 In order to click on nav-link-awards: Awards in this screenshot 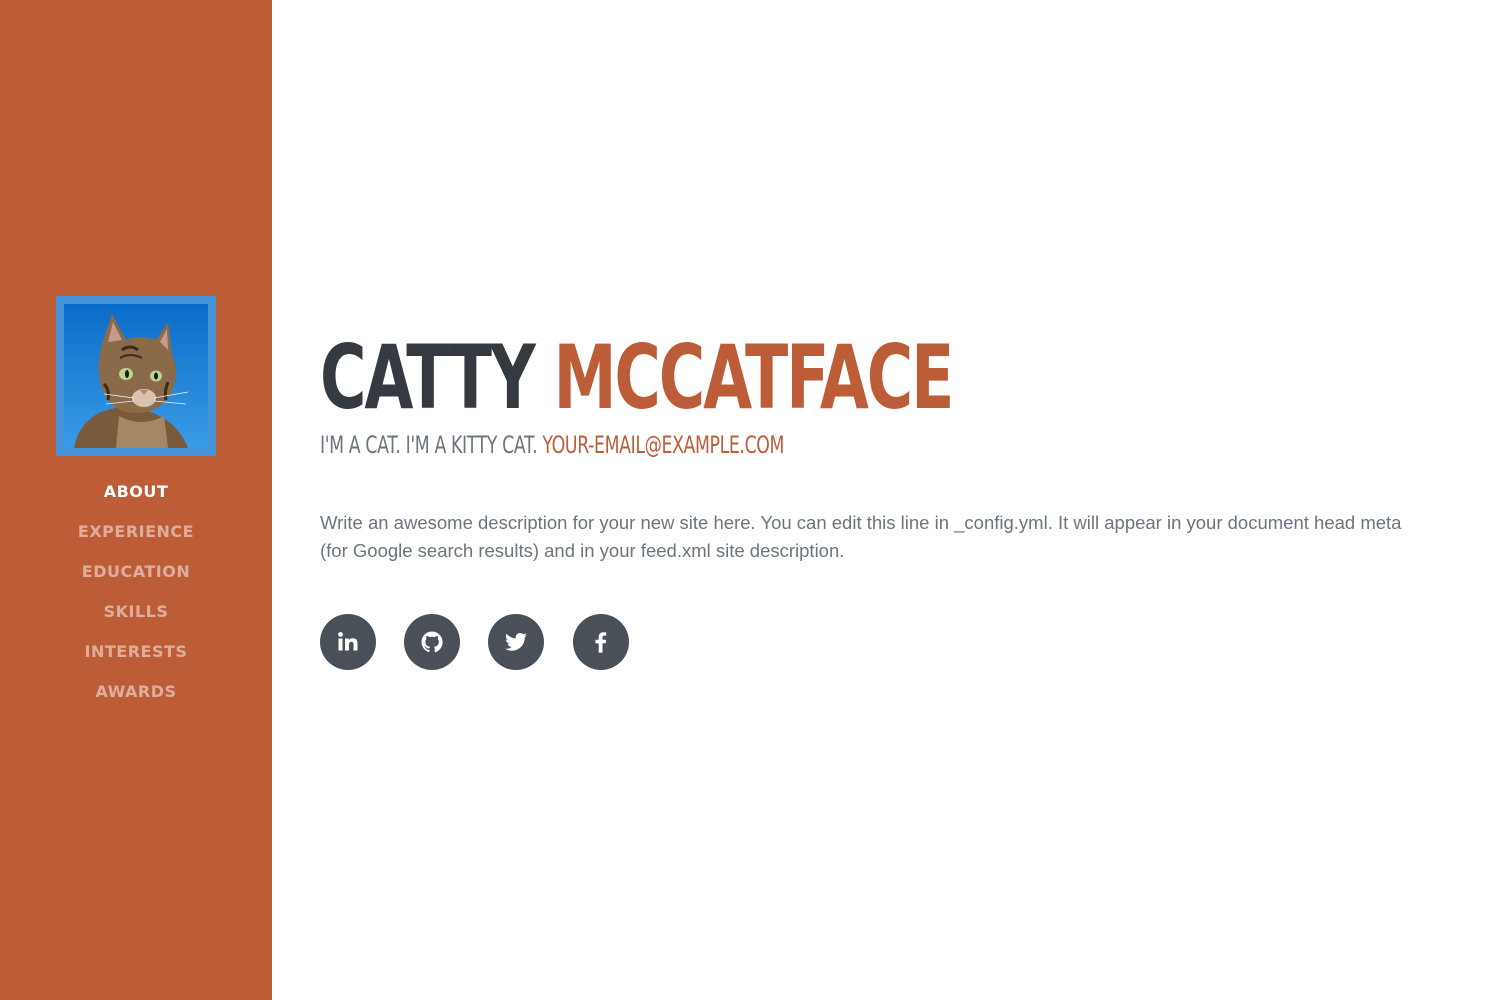, I will do `click(135, 691)`.